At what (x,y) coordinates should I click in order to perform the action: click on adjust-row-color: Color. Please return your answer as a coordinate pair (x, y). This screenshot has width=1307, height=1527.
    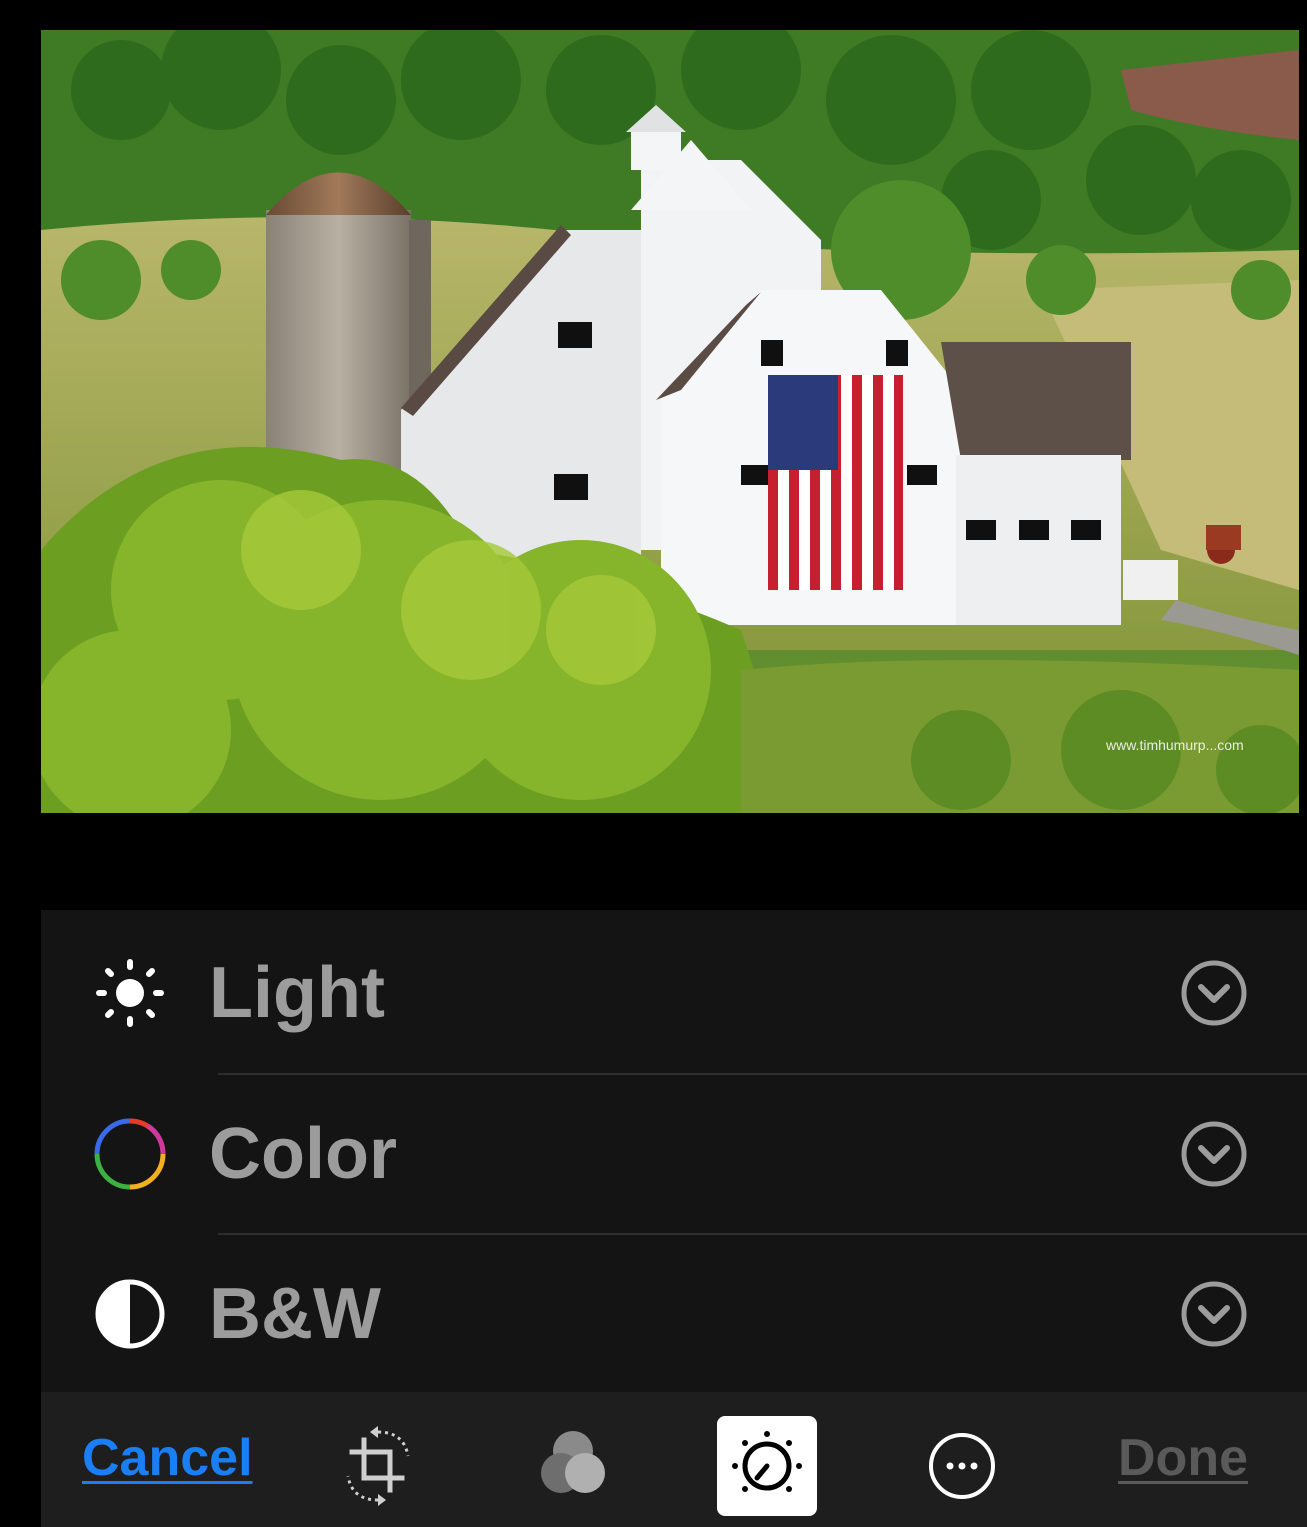
    Looking at the image, I should click on (674, 1154).